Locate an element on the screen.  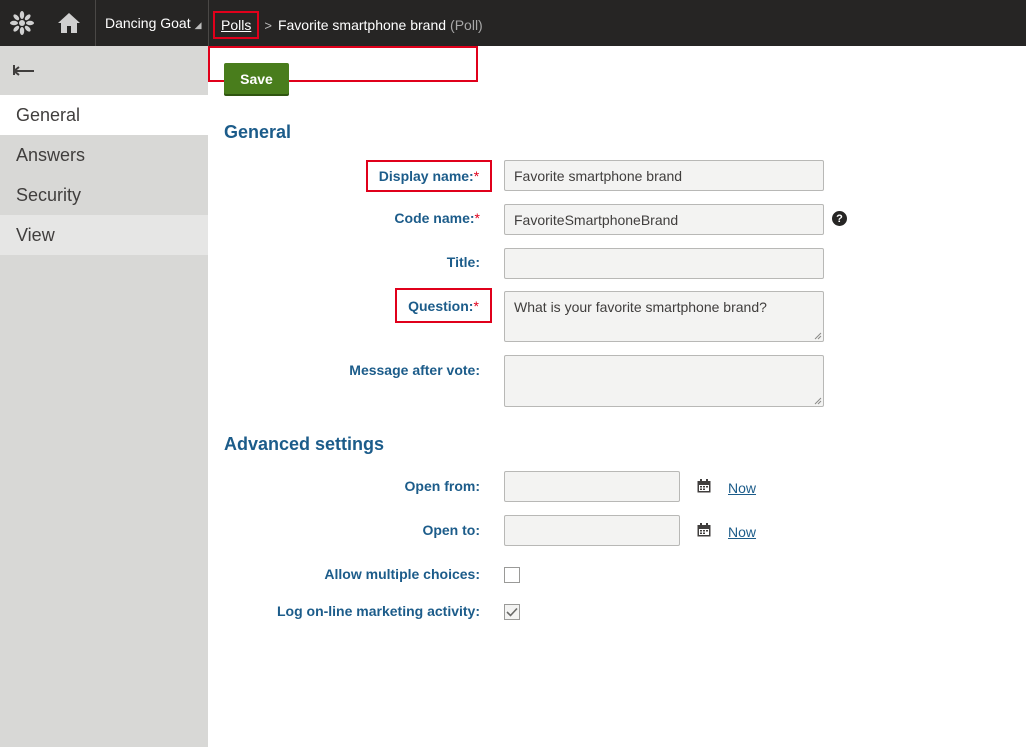
log-marketing-activity-checkbox is located at coordinates (512, 612).